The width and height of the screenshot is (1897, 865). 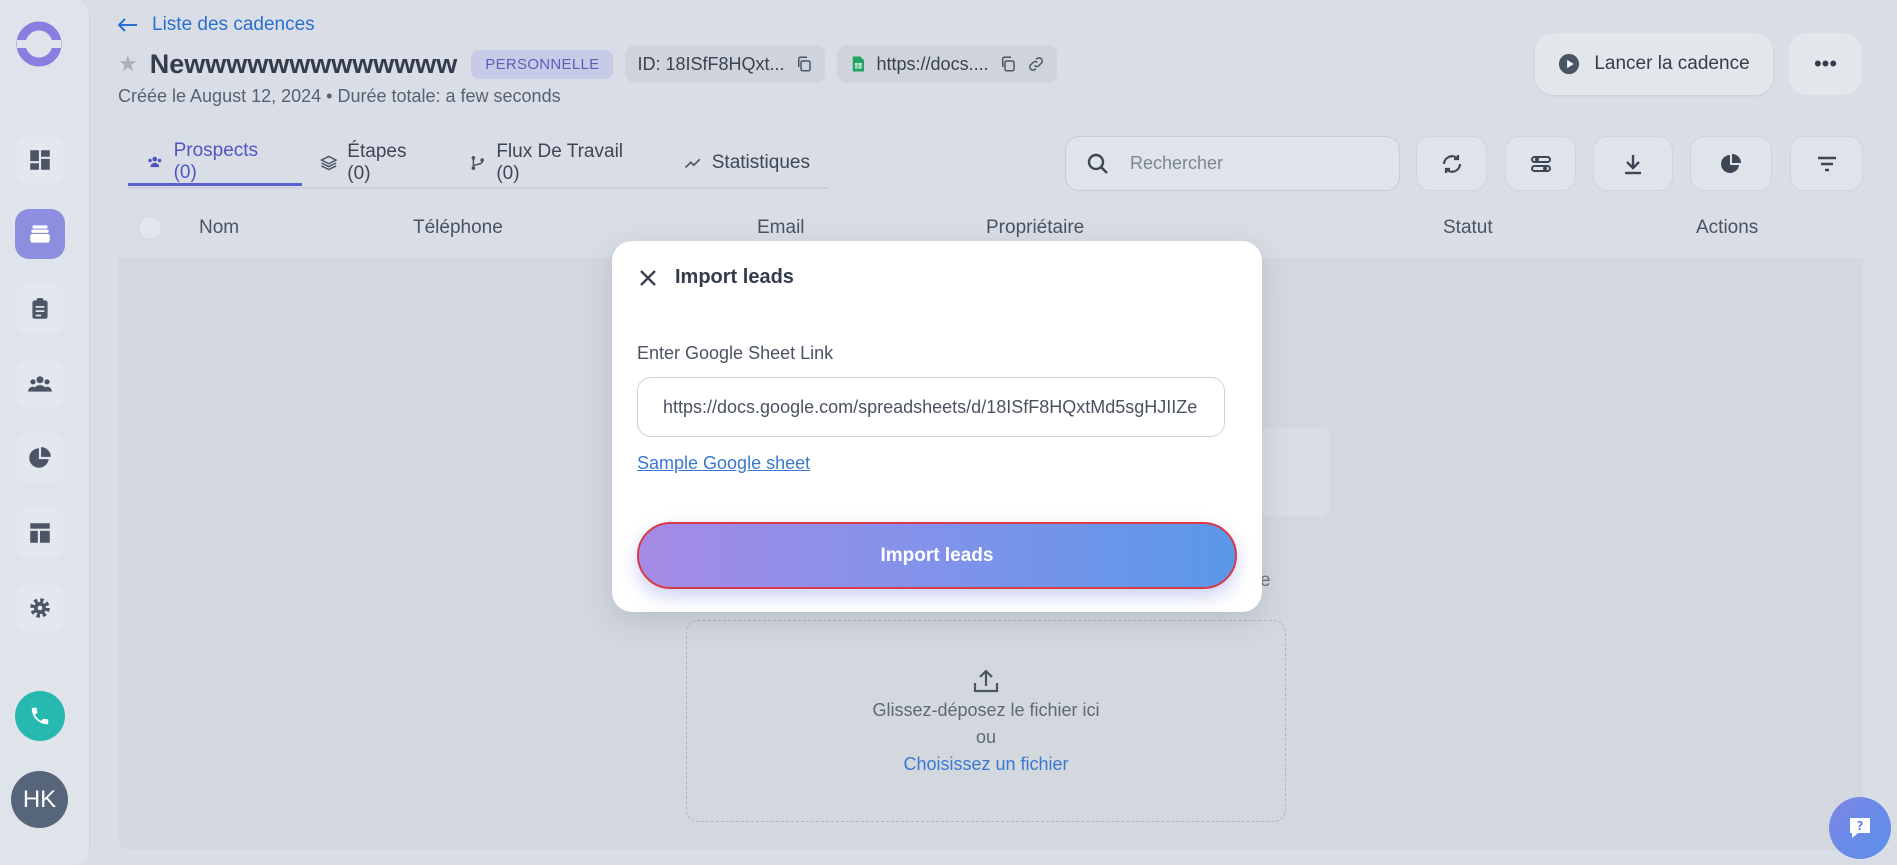 What do you see at coordinates (648, 278) in the screenshot?
I see `close-icon` at bounding box center [648, 278].